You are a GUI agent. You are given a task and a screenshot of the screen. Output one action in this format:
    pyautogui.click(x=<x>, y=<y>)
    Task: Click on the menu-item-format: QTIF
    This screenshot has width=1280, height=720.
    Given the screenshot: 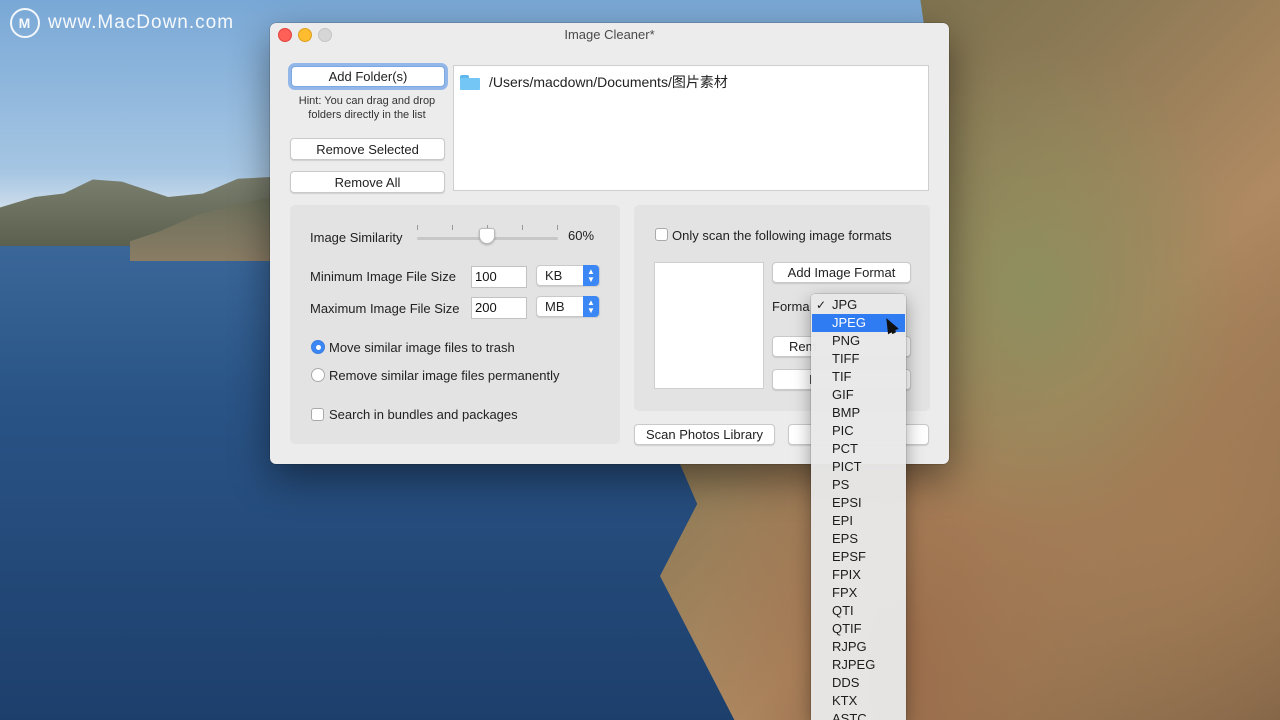 What is the action you would take?
    pyautogui.click(x=858, y=629)
    